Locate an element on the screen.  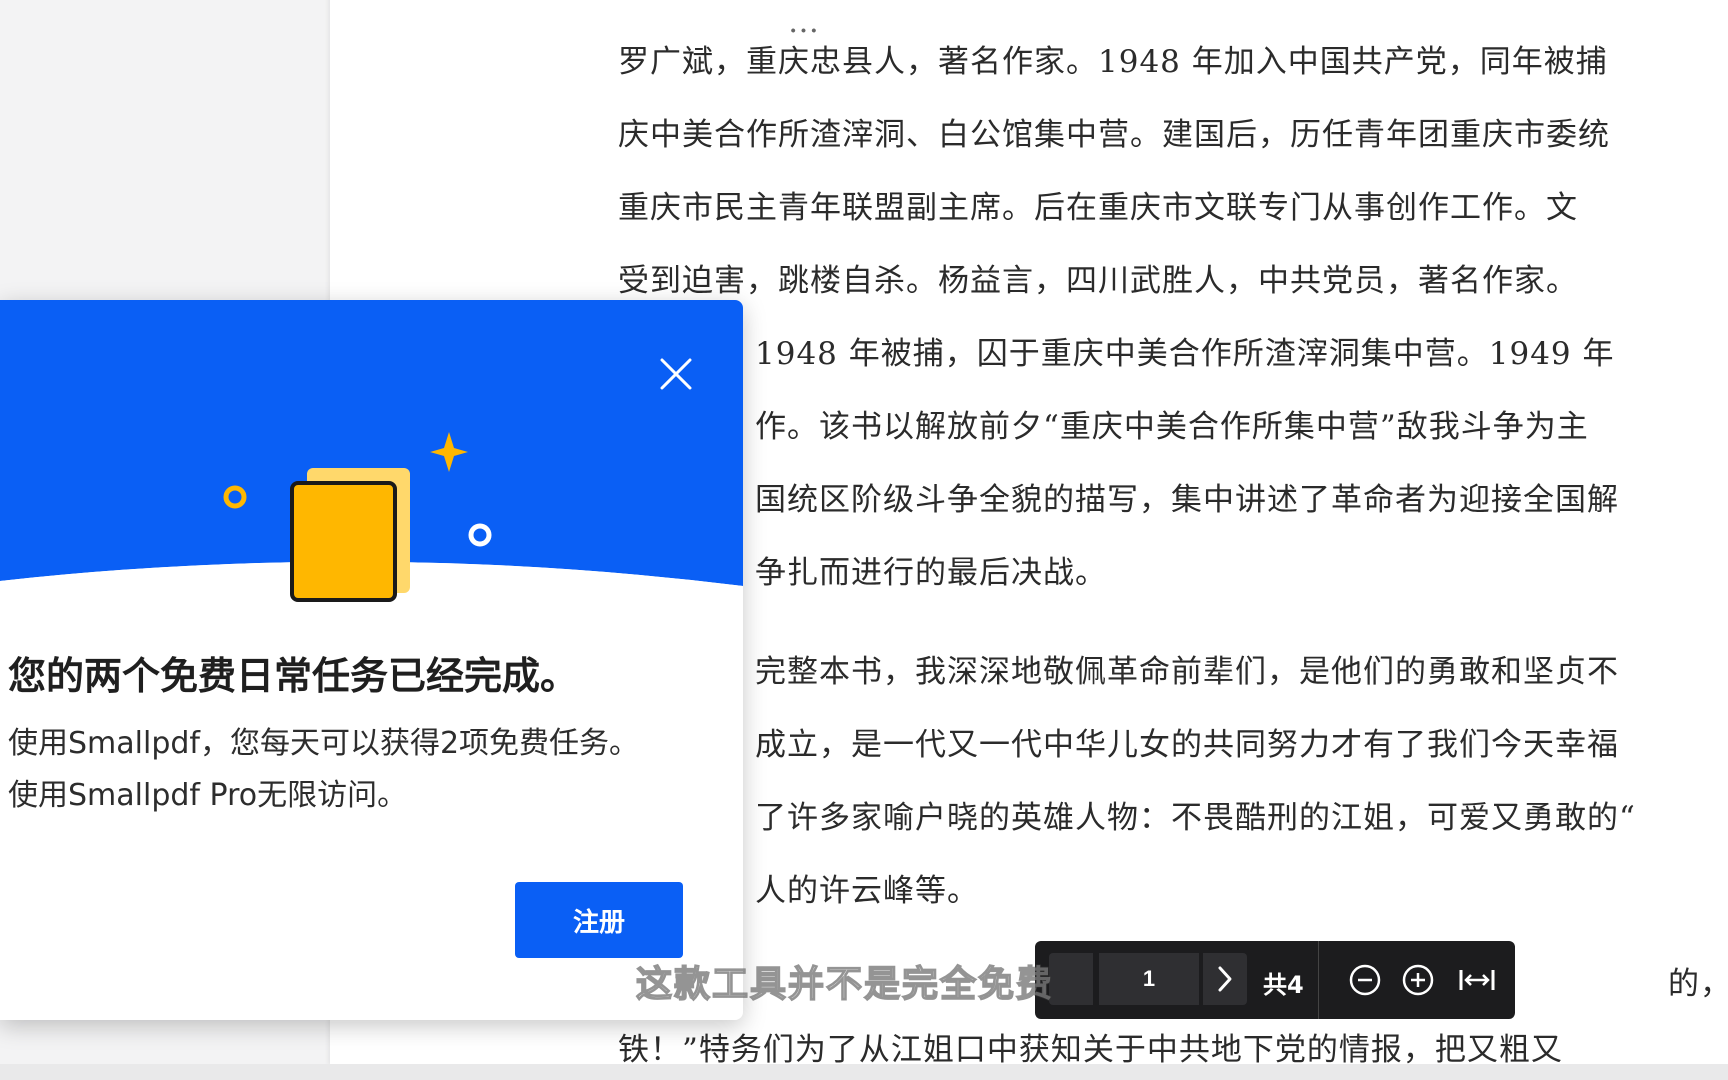
dialog-title: 您的两个免费日常任务已经完成。 is located at coordinates (293, 676).